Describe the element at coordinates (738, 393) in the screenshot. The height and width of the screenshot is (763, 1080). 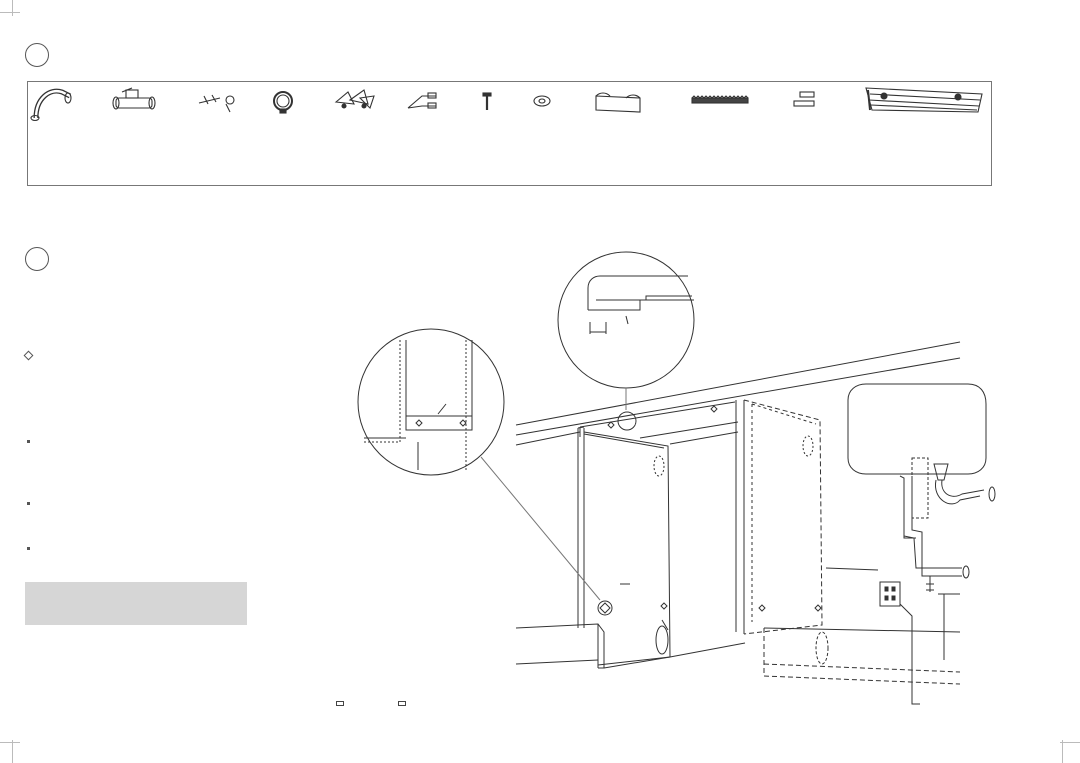
I see `countertop` at that location.